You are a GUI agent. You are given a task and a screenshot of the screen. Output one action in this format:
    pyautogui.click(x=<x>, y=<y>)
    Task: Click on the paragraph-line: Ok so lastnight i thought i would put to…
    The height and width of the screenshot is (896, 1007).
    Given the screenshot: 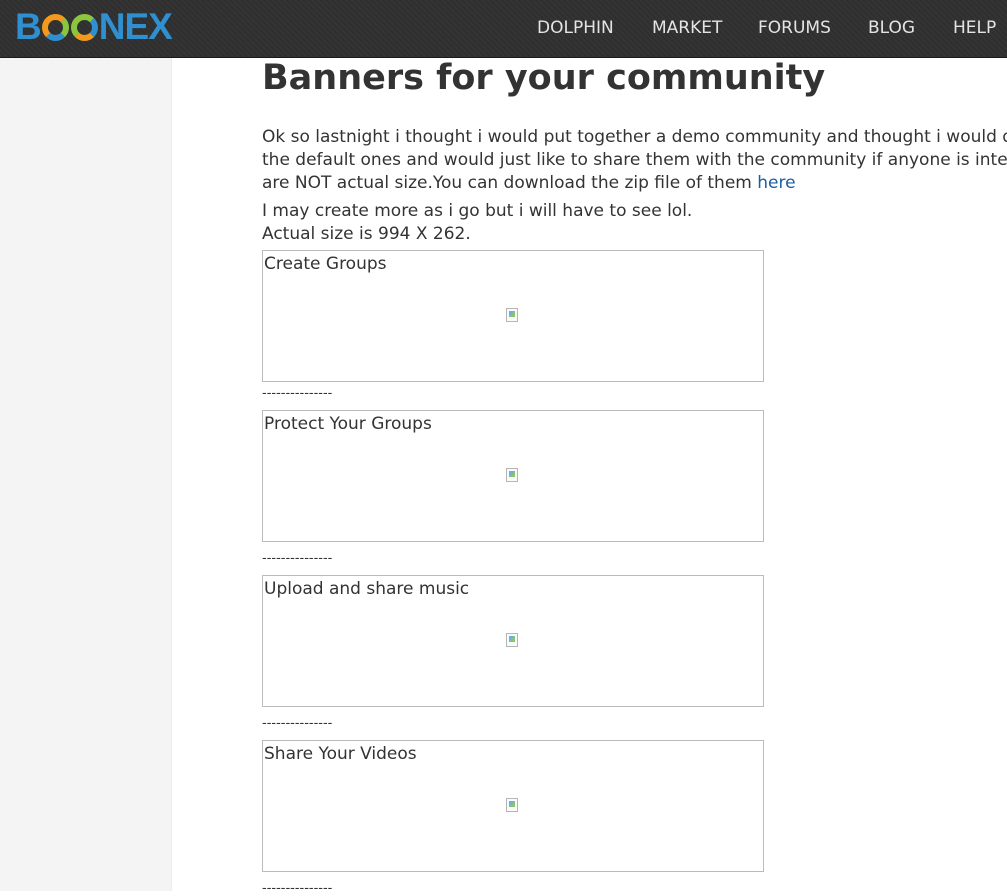 What is the action you would take?
    pyautogui.click(x=634, y=137)
    